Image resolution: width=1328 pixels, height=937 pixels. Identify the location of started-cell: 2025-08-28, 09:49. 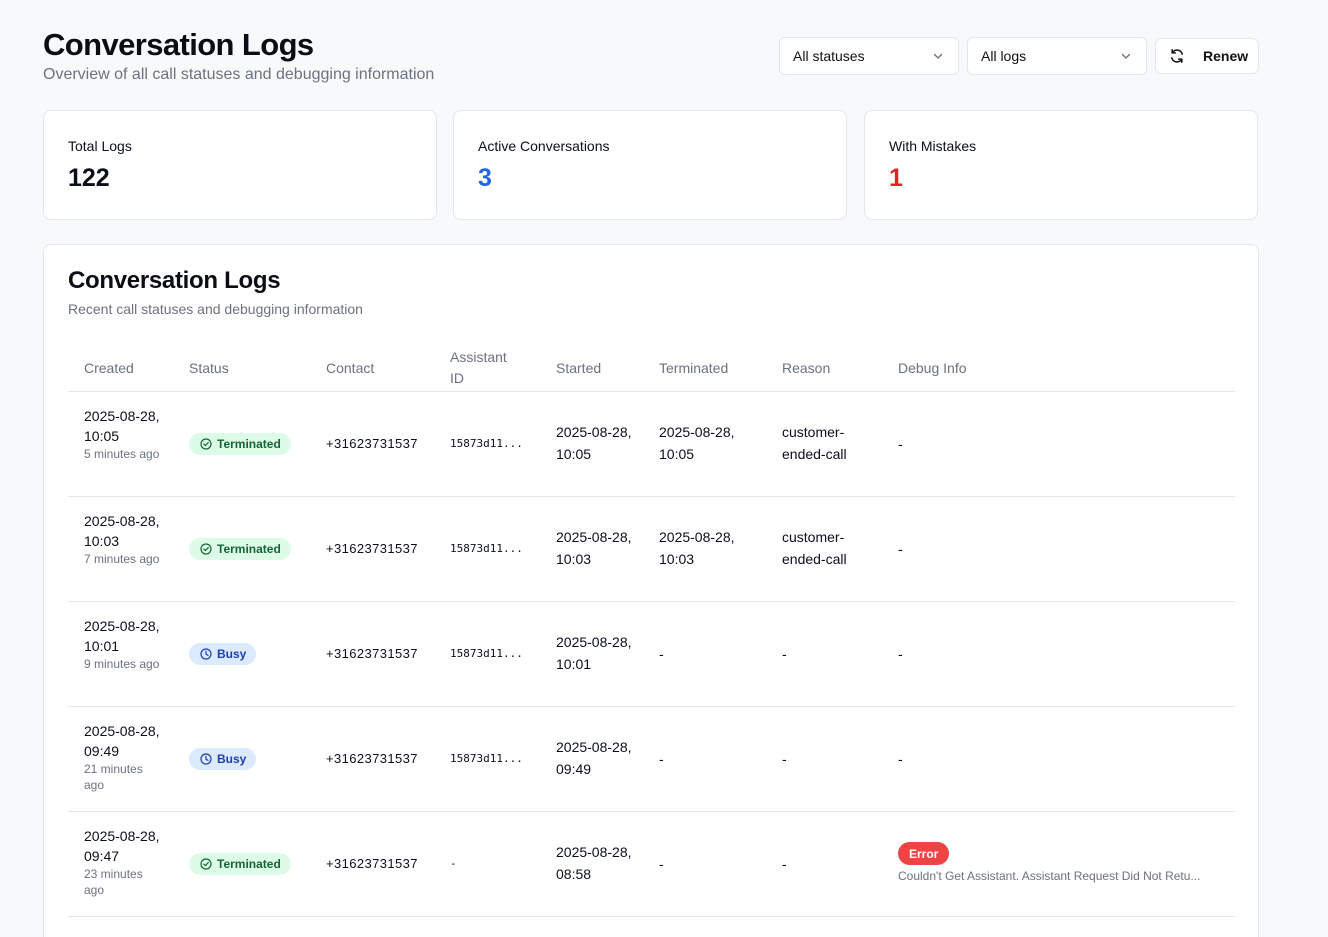
(594, 758).